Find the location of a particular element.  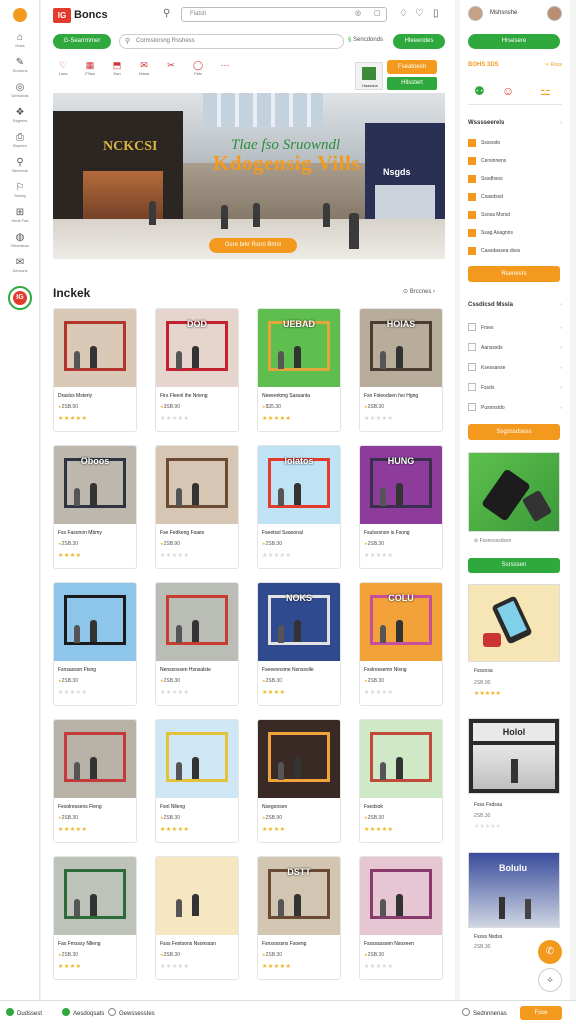

footer-link-4: Sednnnenas is located at coordinates (484, 1012).